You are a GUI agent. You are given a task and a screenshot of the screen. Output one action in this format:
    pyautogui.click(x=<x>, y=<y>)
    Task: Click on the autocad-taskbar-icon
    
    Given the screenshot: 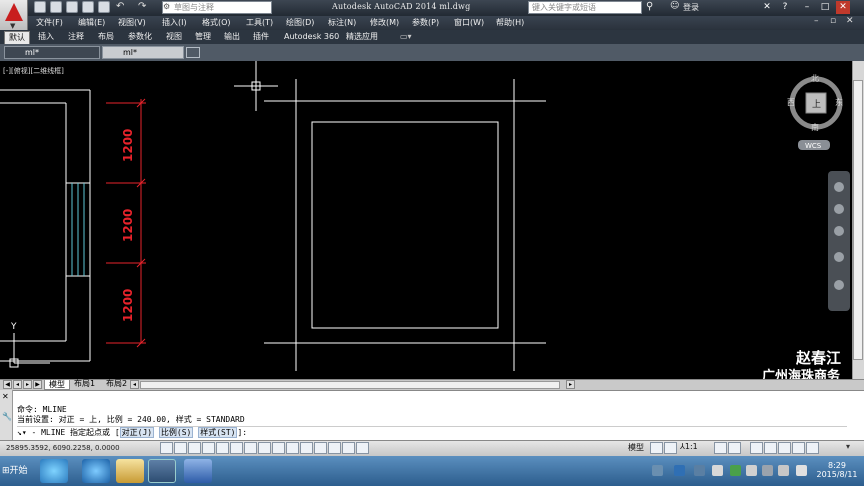 What is the action you would take?
    pyautogui.click(x=162, y=471)
    